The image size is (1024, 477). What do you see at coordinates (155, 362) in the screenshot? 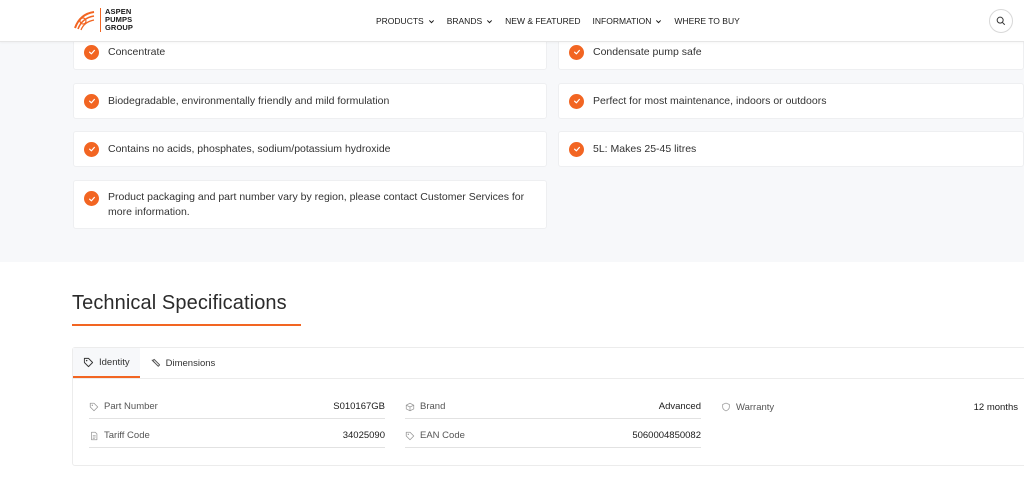
I see `ruler-icon` at bounding box center [155, 362].